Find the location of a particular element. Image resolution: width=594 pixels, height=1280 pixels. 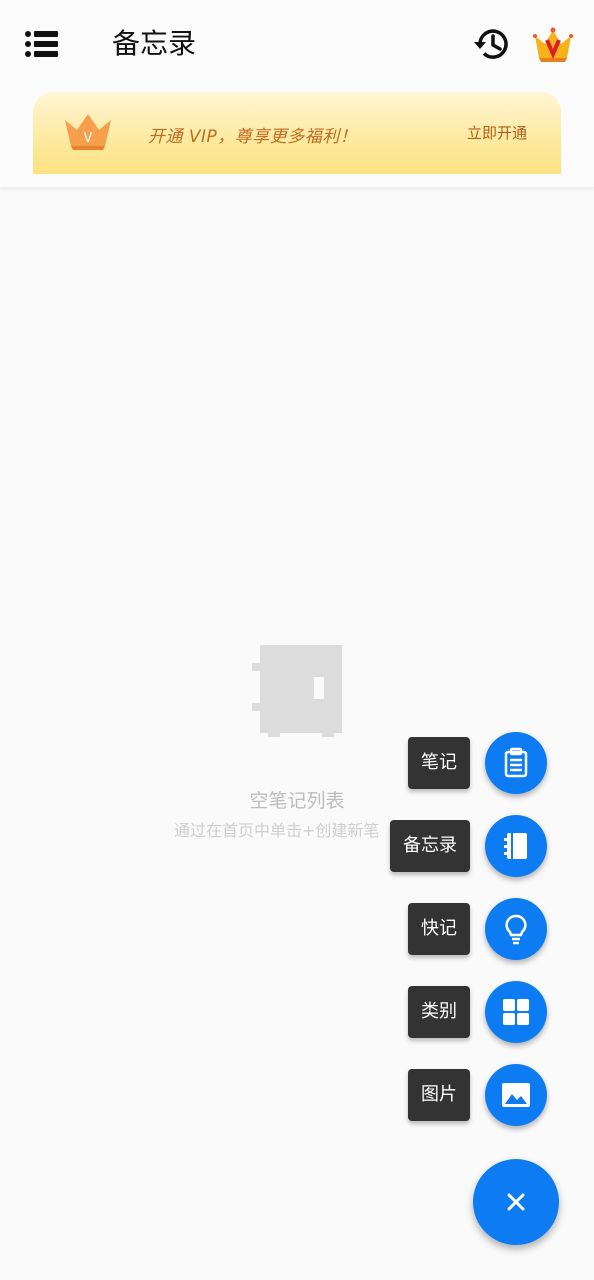

grid-icon is located at coordinates (516, 1012).